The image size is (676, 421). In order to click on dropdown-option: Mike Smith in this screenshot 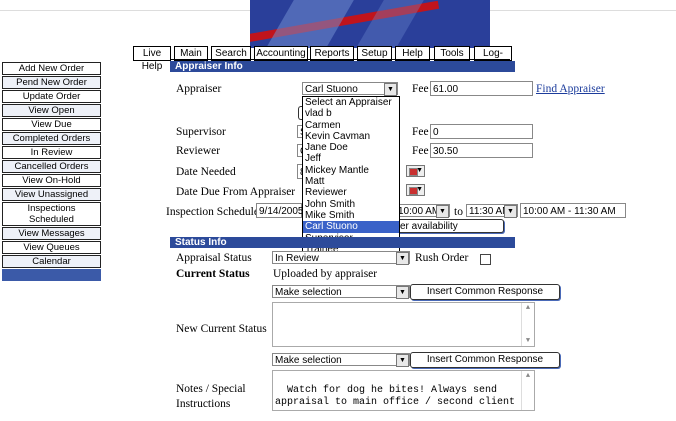, I will do `click(351, 215)`.